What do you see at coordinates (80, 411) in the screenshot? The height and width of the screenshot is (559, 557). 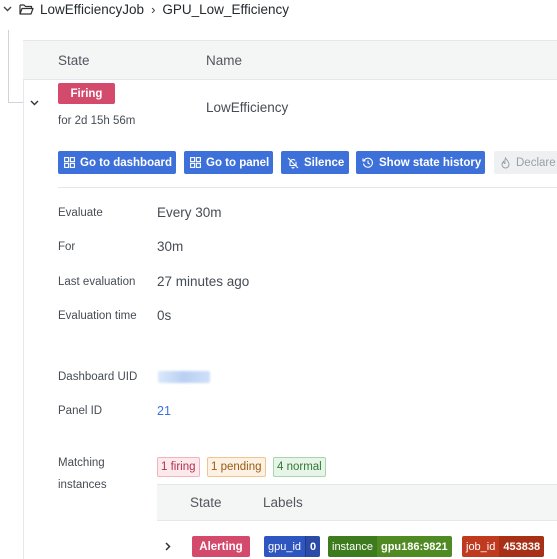 I see `detail-label-panel-id: Panel ID` at bounding box center [80, 411].